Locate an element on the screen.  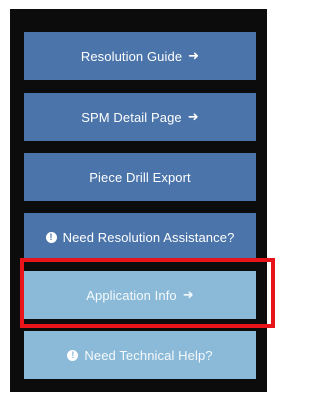
application-info-button: Application Info ➜ is located at coordinates (140, 295).